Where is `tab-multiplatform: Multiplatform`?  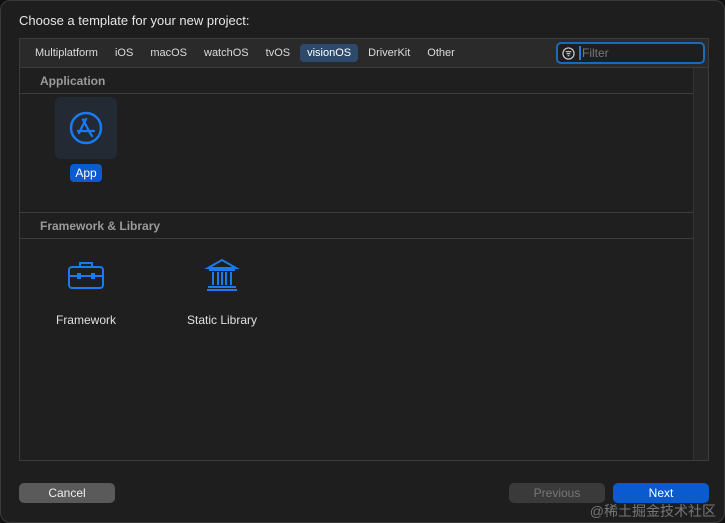
tab-multiplatform: Multiplatform is located at coordinates (66, 53).